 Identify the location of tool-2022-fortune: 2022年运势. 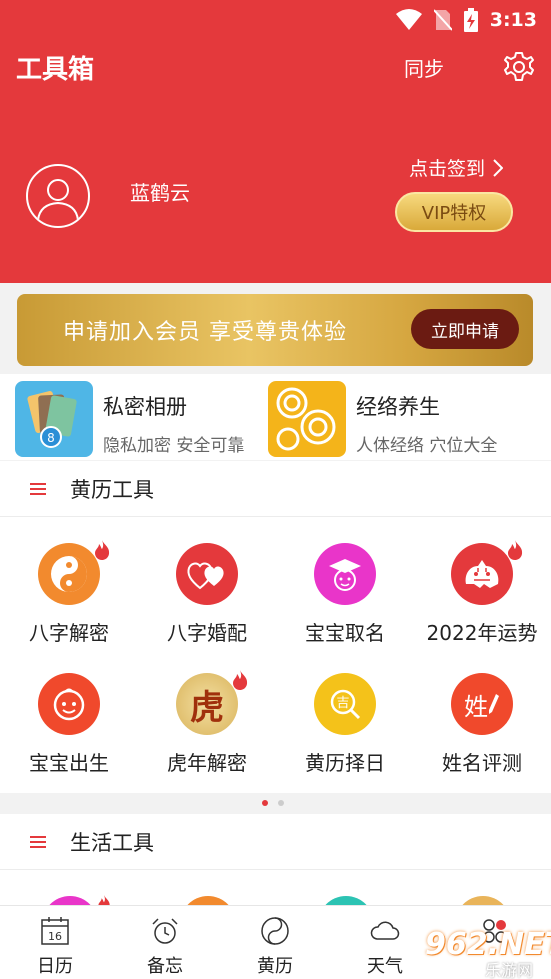
(482, 581).